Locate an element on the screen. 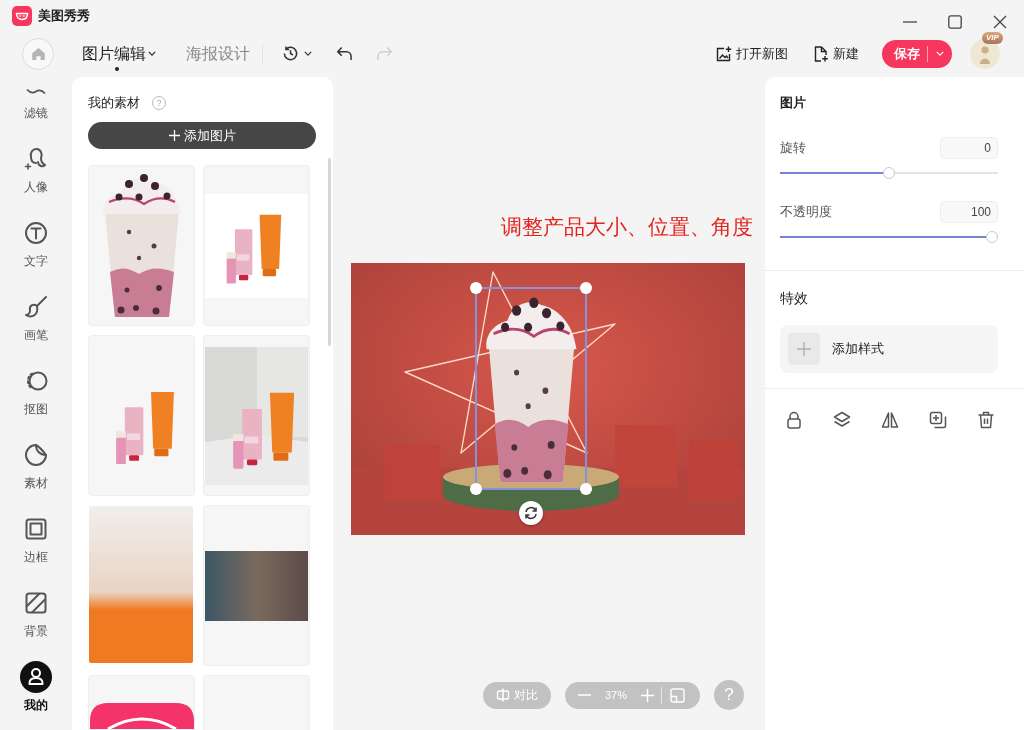 The width and height of the screenshot is (1024, 730). history-button is located at coordinates (297, 53).